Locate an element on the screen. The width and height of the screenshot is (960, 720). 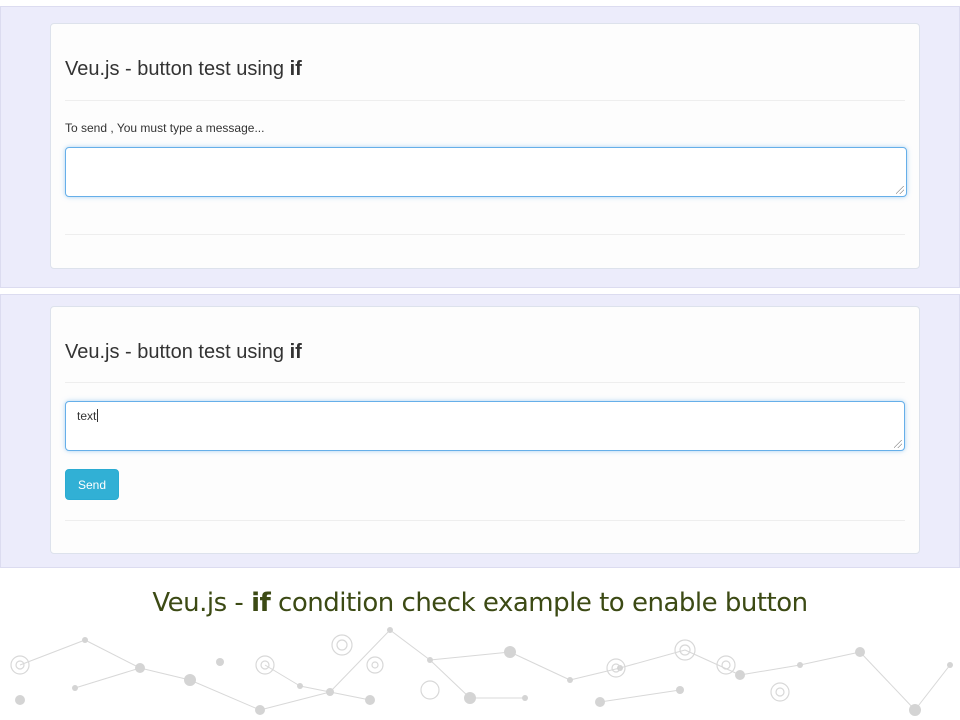
network-pattern-decoration is located at coordinates (481, 671).